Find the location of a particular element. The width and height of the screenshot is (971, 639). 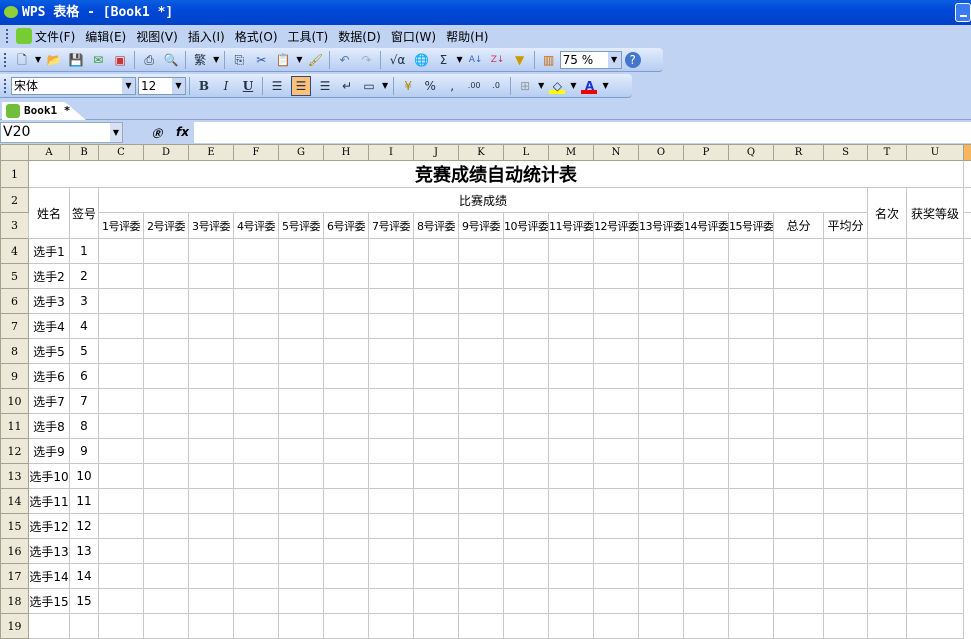

row-header: 19 is located at coordinates (15, 626).